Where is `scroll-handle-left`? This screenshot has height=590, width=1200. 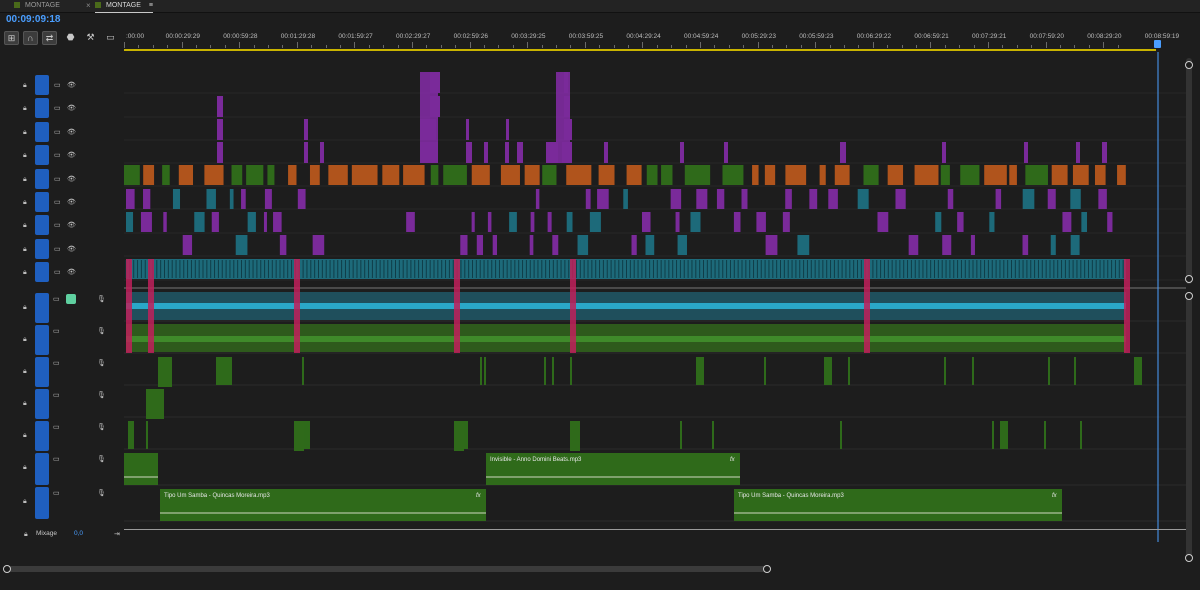 scroll-handle-left is located at coordinates (7, 569).